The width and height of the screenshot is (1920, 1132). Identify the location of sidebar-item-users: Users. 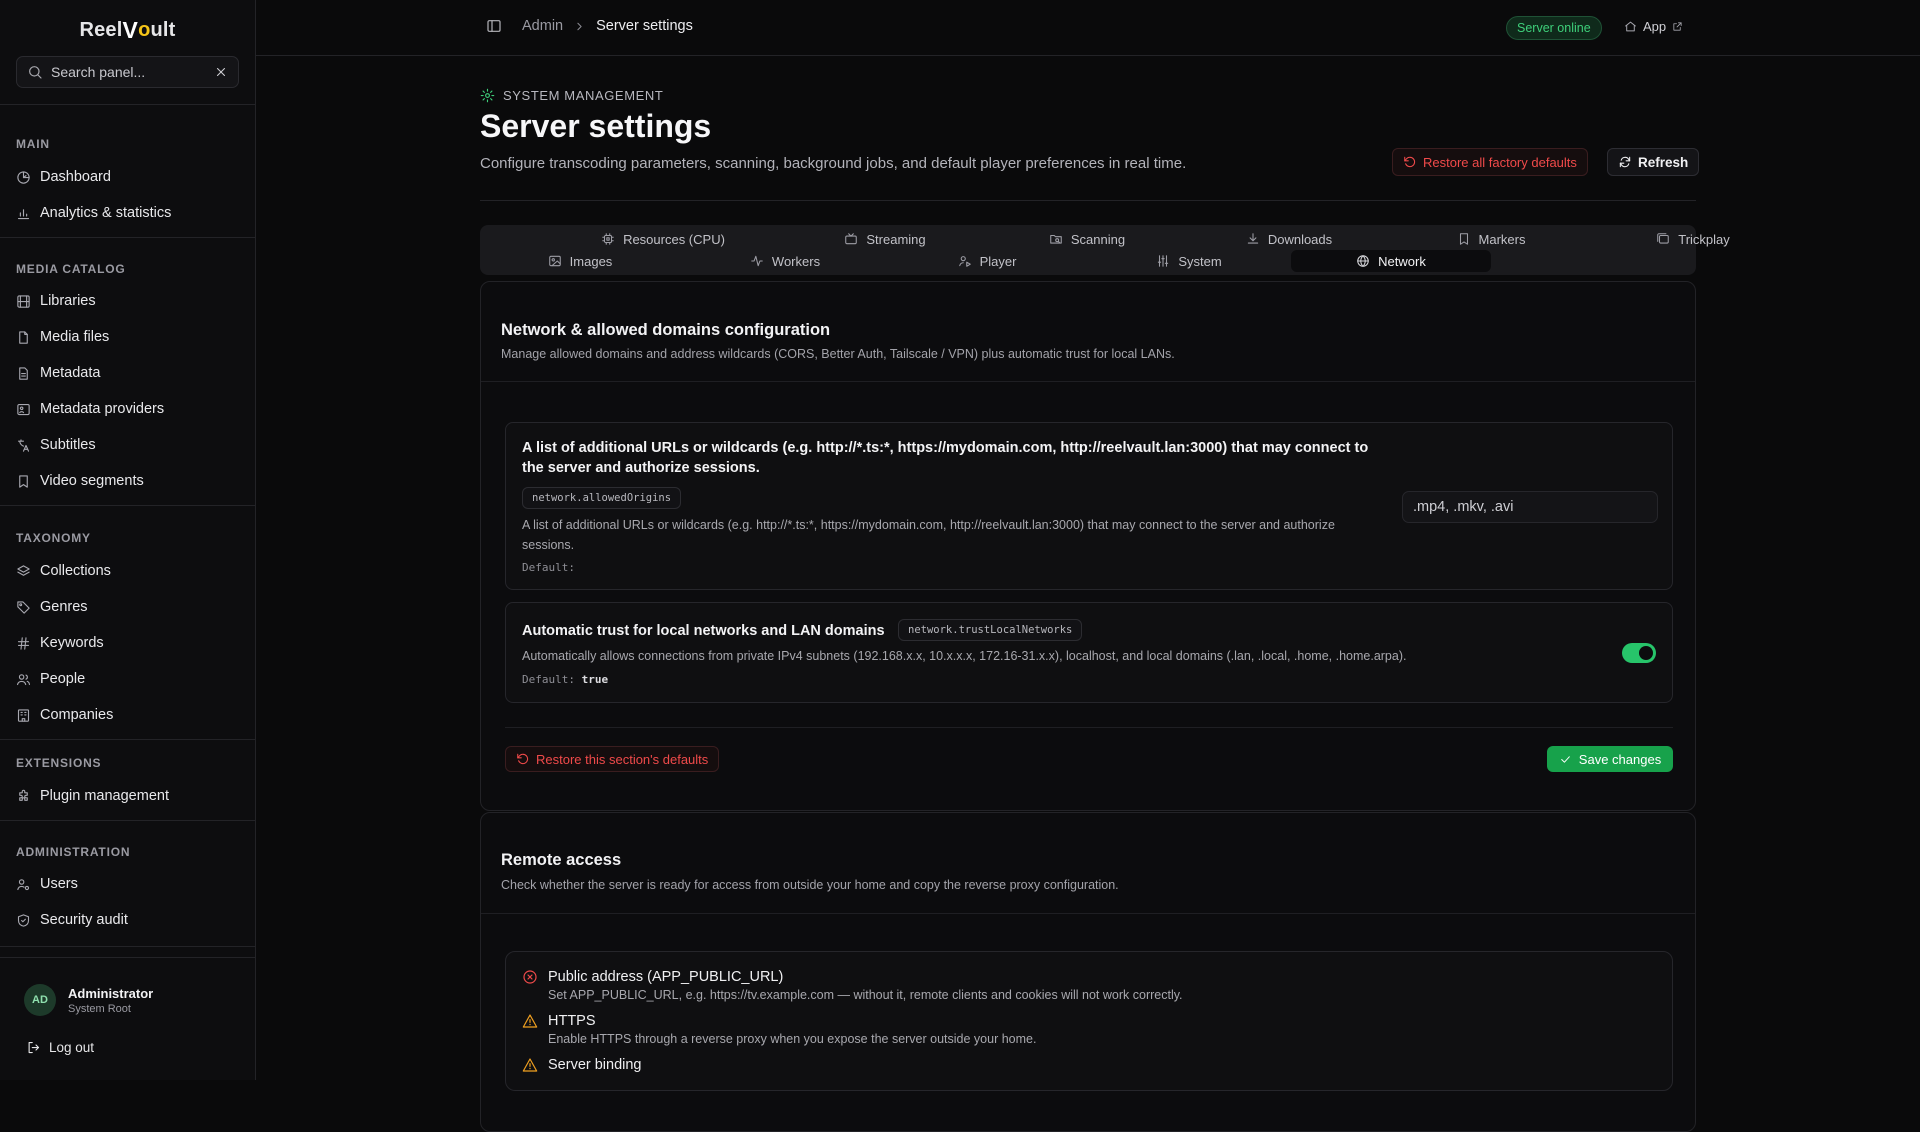
(128, 884).